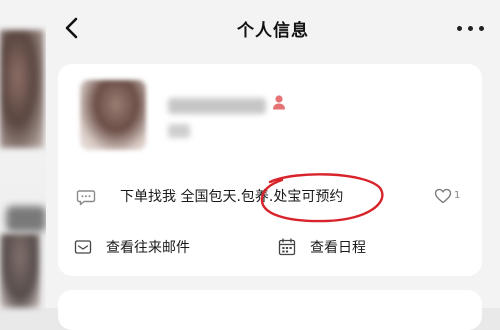 This screenshot has width=500, height=330. I want to click on heart-icon, so click(443, 196).